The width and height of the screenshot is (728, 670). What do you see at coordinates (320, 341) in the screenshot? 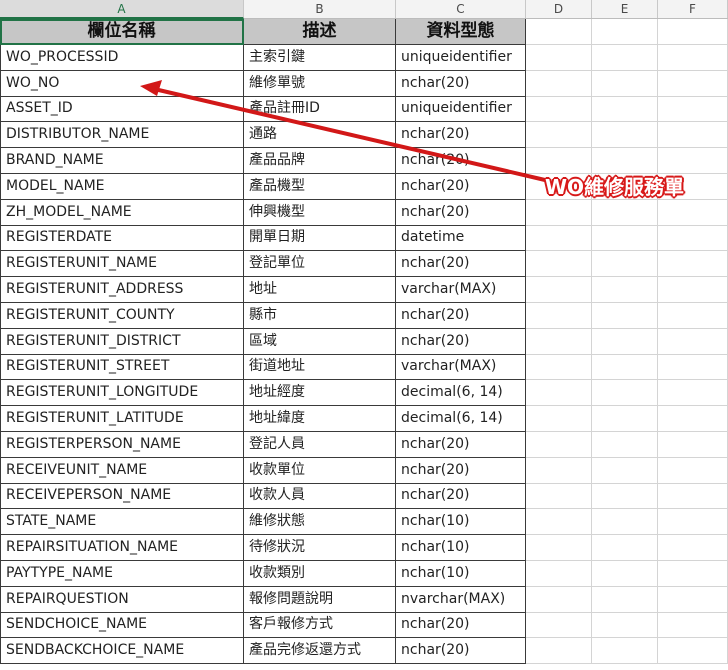
I see `table-cell: 區域` at bounding box center [320, 341].